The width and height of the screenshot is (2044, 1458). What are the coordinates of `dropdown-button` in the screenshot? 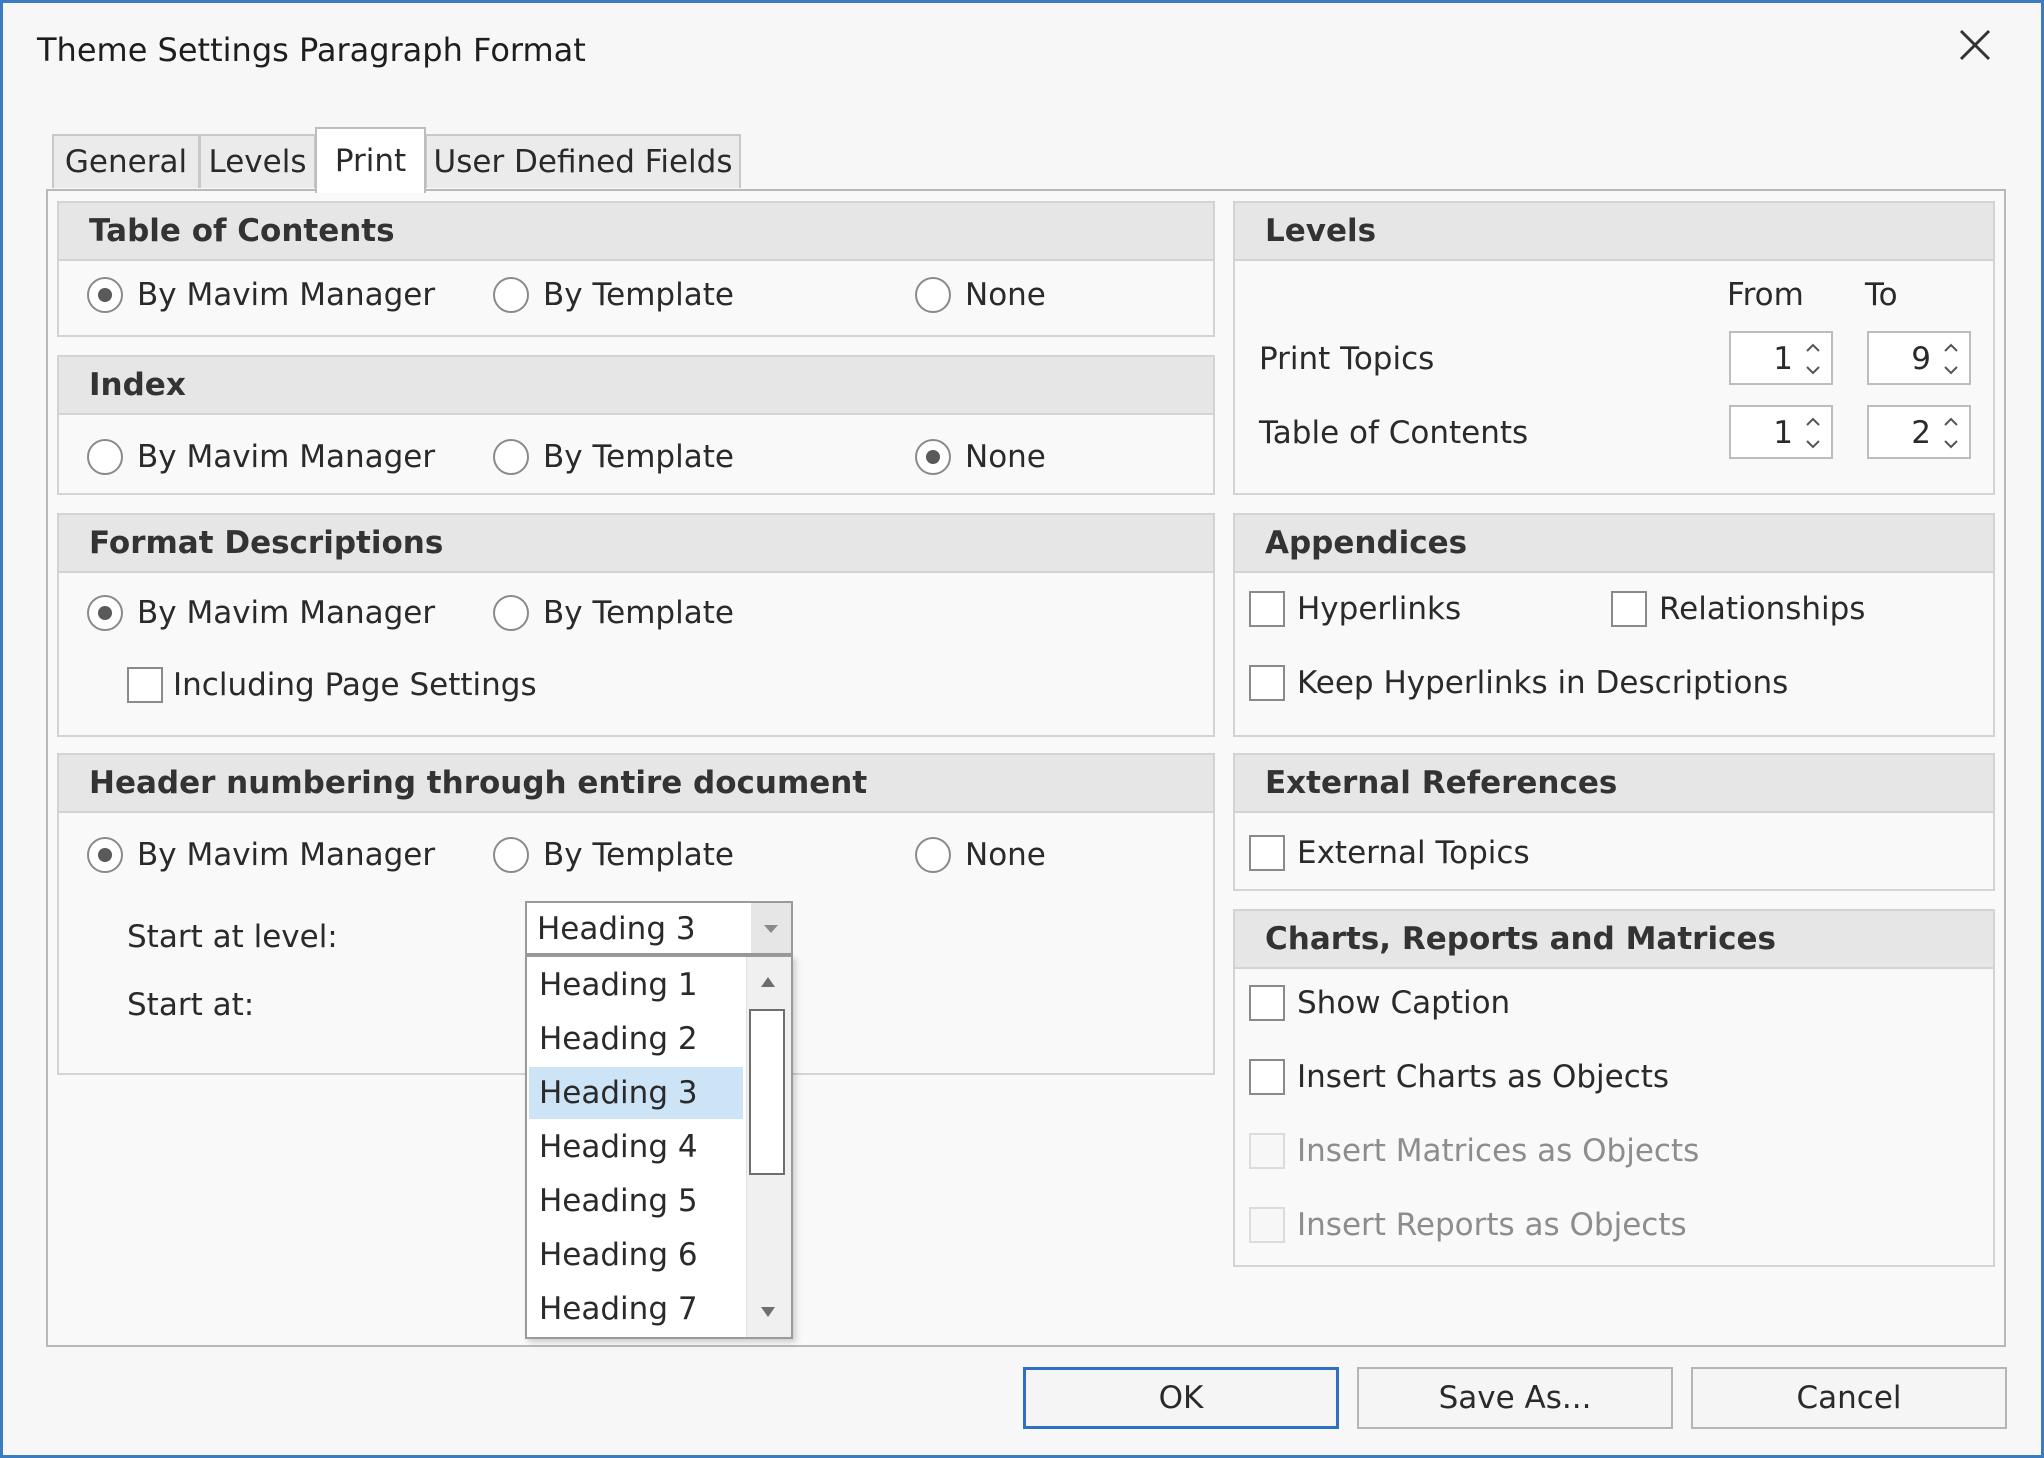 It's located at (771, 928).